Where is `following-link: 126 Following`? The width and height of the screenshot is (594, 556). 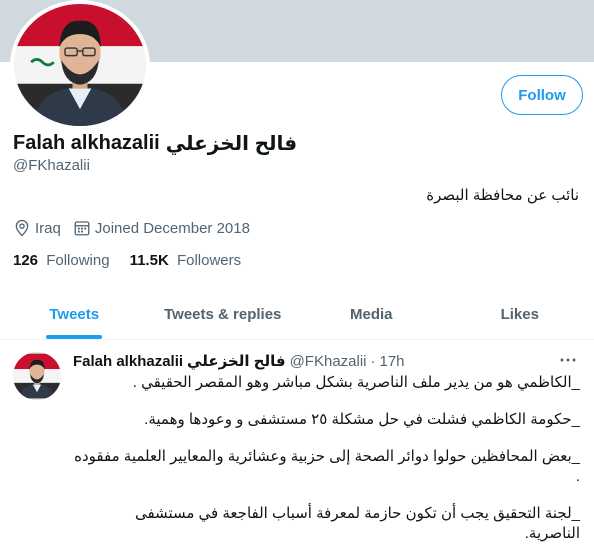
following-link: 126 Following is located at coordinates (61, 260).